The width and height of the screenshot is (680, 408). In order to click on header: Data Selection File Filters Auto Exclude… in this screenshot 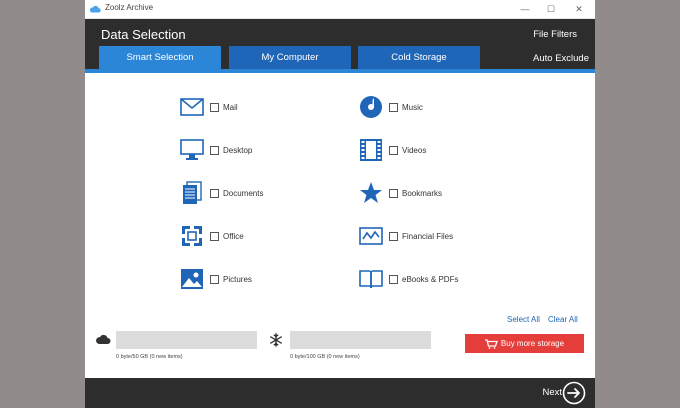, I will do `click(340, 44)`.